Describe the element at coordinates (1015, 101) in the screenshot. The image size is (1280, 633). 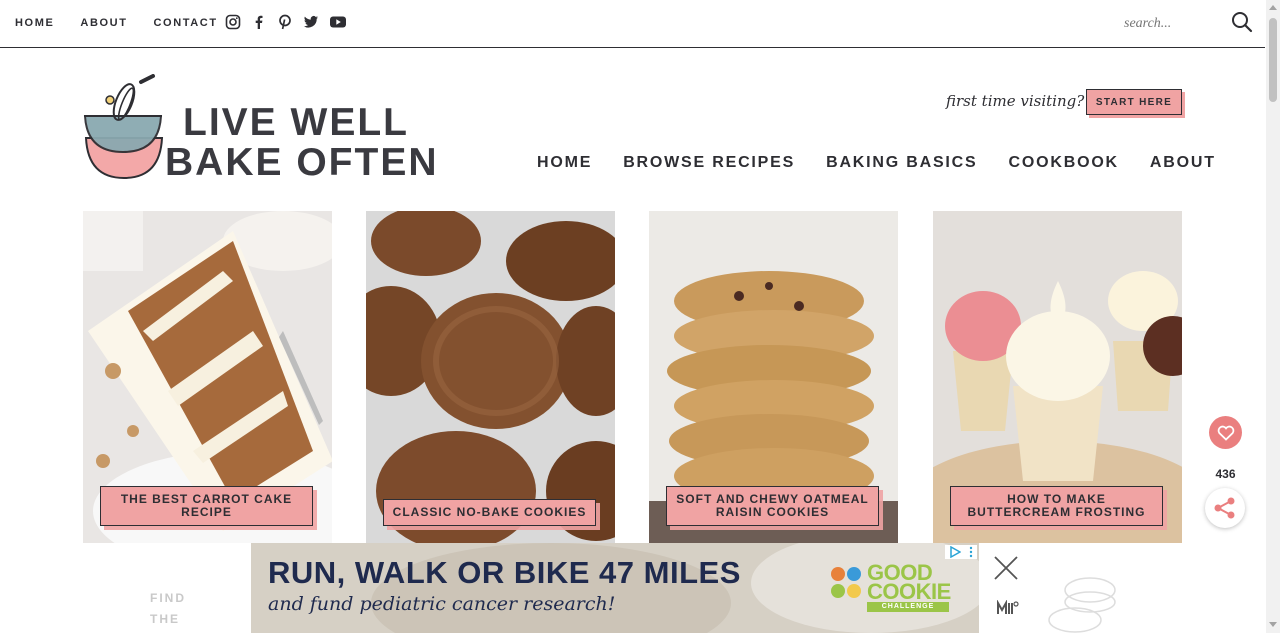
I see `first-time-text: first time visiting?` at that location.